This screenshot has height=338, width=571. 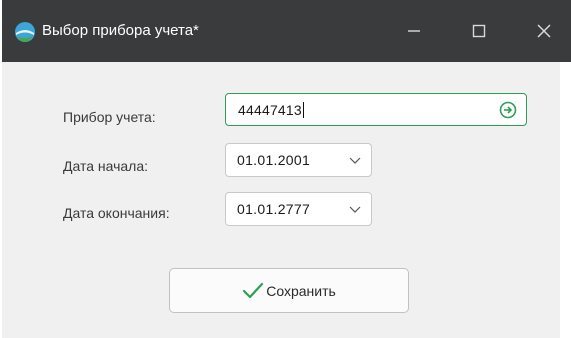 What do you see at coordinates (253, 290) in the screenshot?
I see `checkmark-icon` at bounding box center [253, 290].